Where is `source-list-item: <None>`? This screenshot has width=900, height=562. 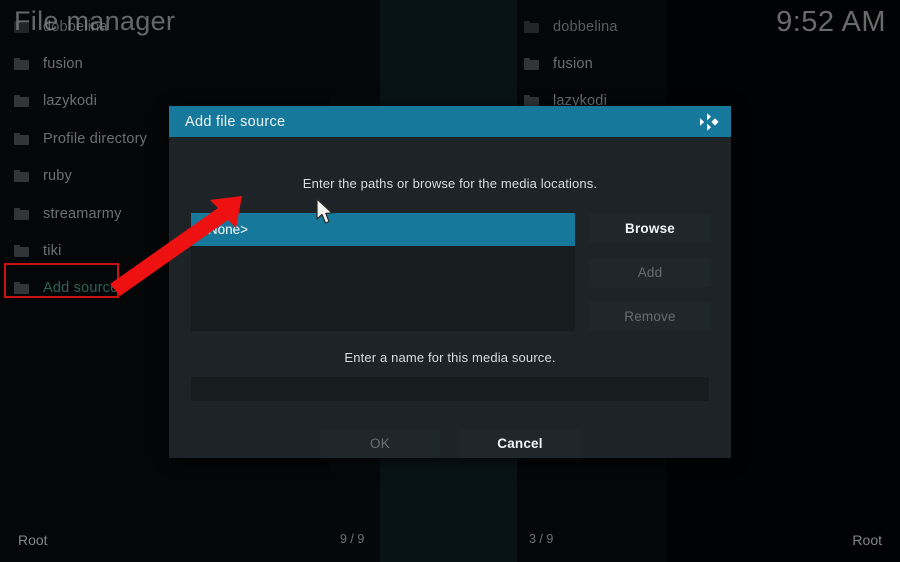
source-list-item: <None> is located at coordinates (383, 229).